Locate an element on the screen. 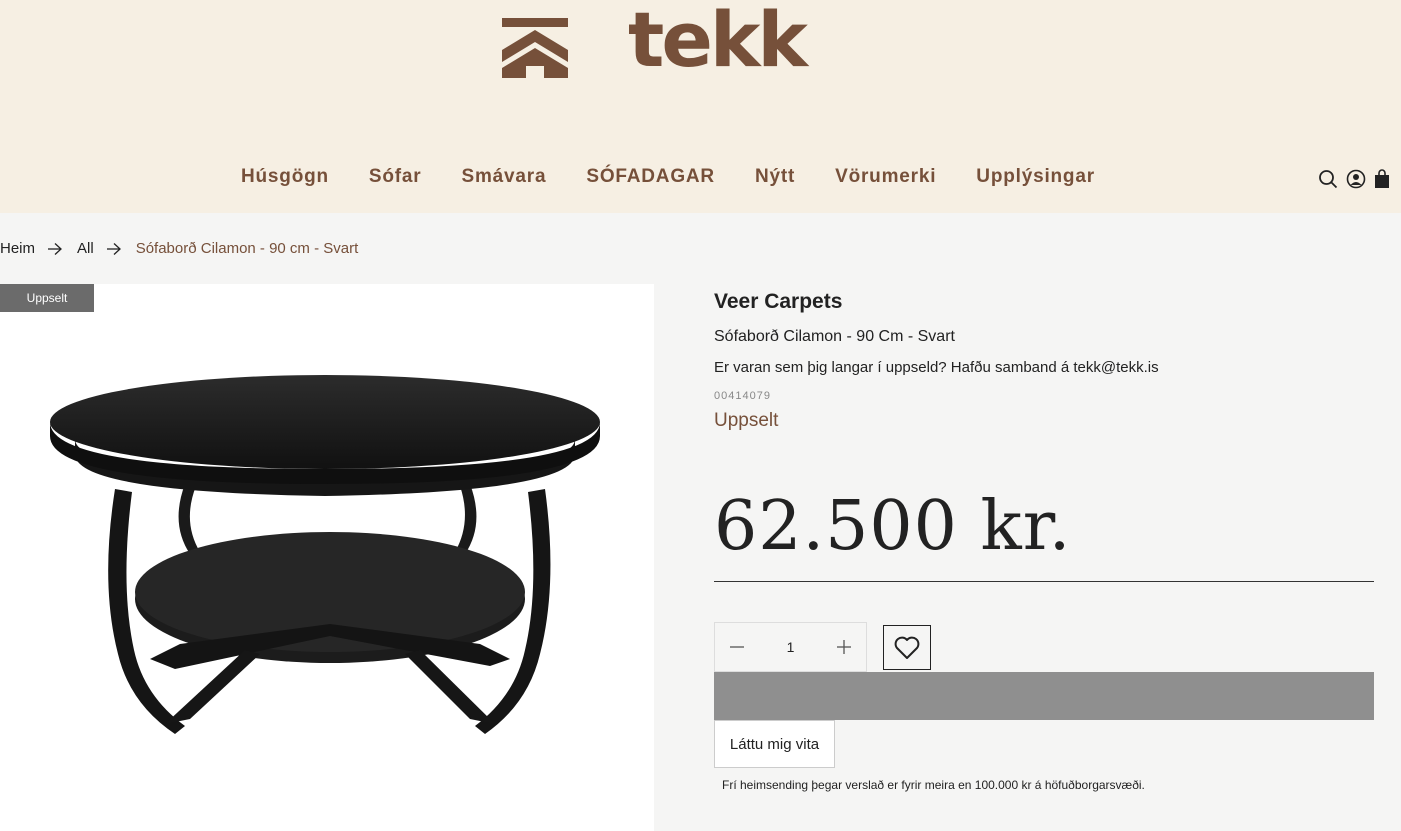  logo: tekk is located at coordinates (657, 41).